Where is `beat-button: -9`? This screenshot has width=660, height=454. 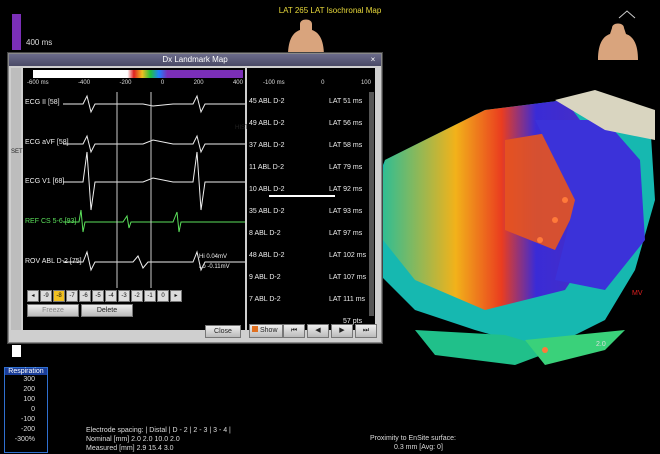 beat-button: -9 is located at coordinates (46, 296).